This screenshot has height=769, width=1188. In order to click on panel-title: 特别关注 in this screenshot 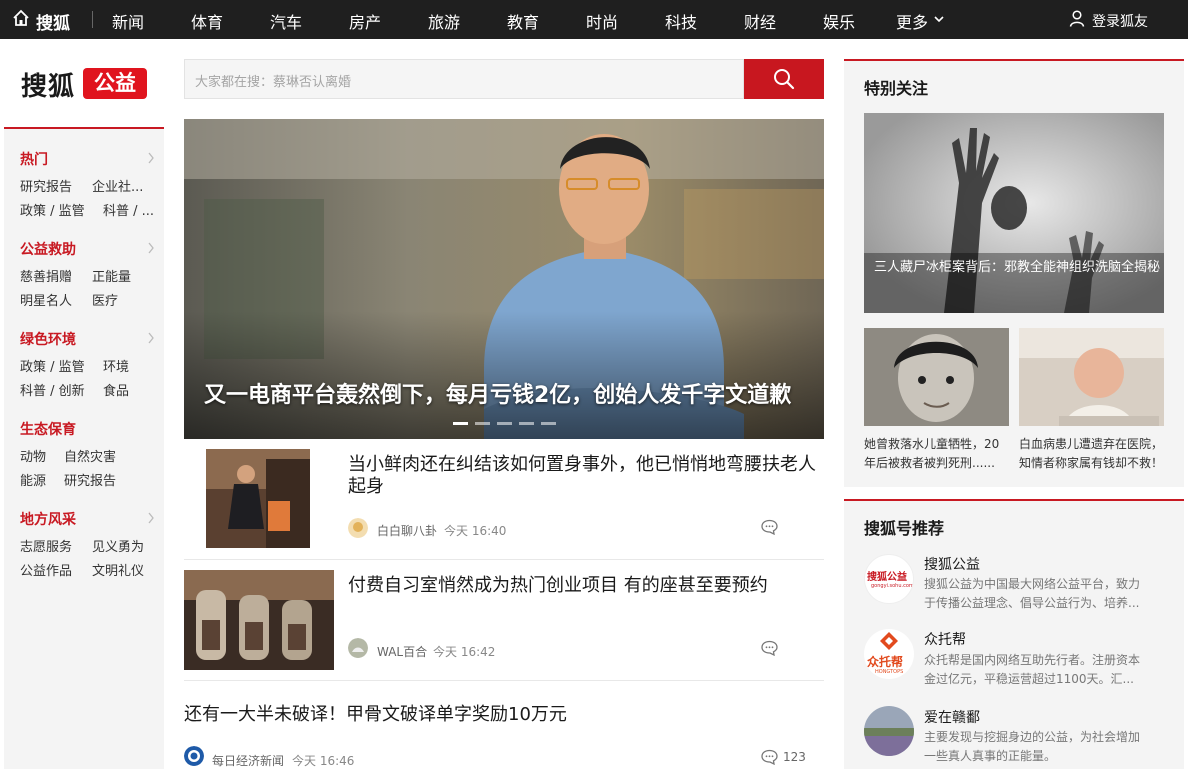, I will do `click(896, 88)`.